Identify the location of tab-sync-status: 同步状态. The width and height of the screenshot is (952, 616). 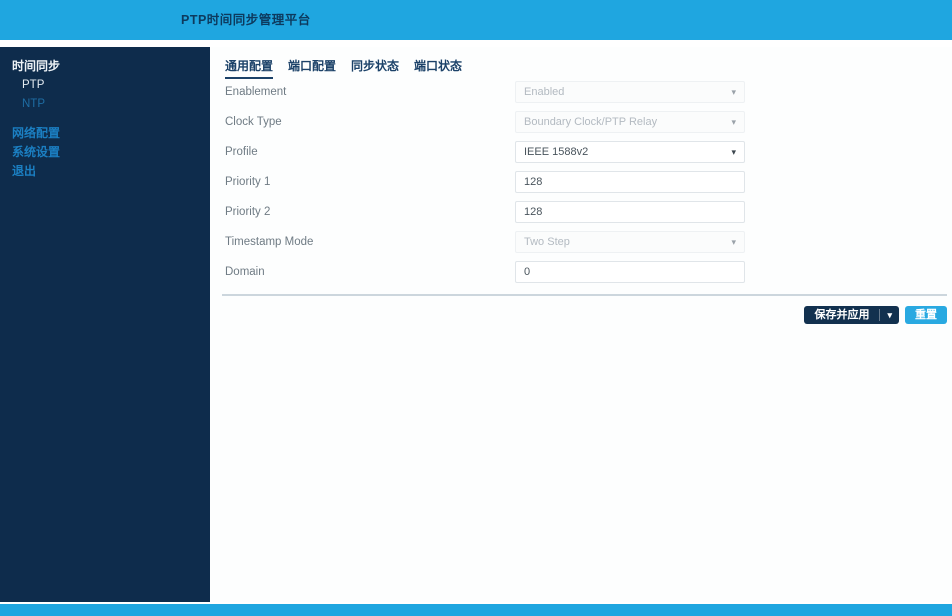
(375, 68).